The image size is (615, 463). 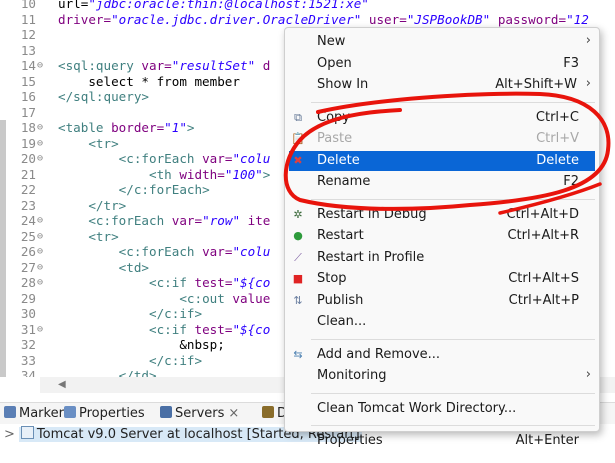 What do you see at coordinates (372, 214) in the screenshot?
I see `menu-item-label: Restart in Debug` at bounding box center [372, 214].